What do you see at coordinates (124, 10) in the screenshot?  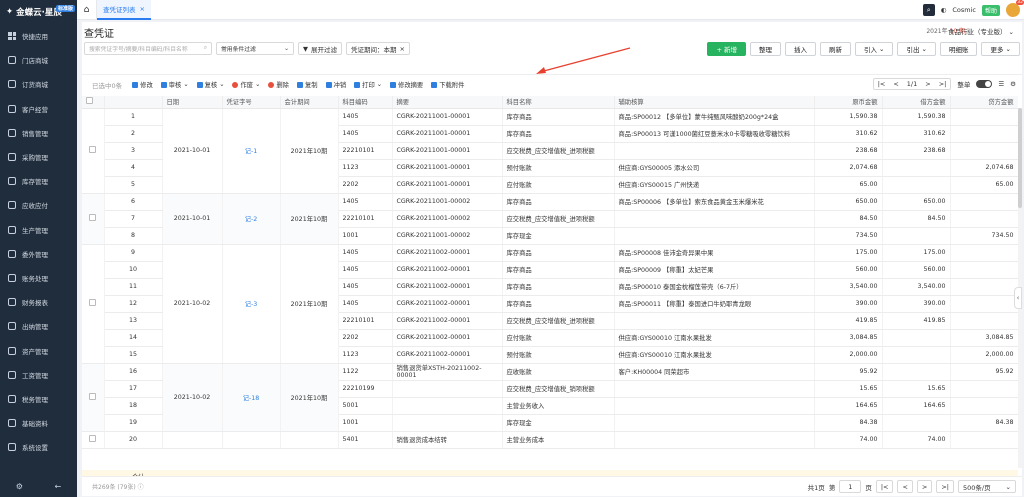 I see `tab-voucher-list: 查凭证列表 ×` at bounding box center [124, 10].